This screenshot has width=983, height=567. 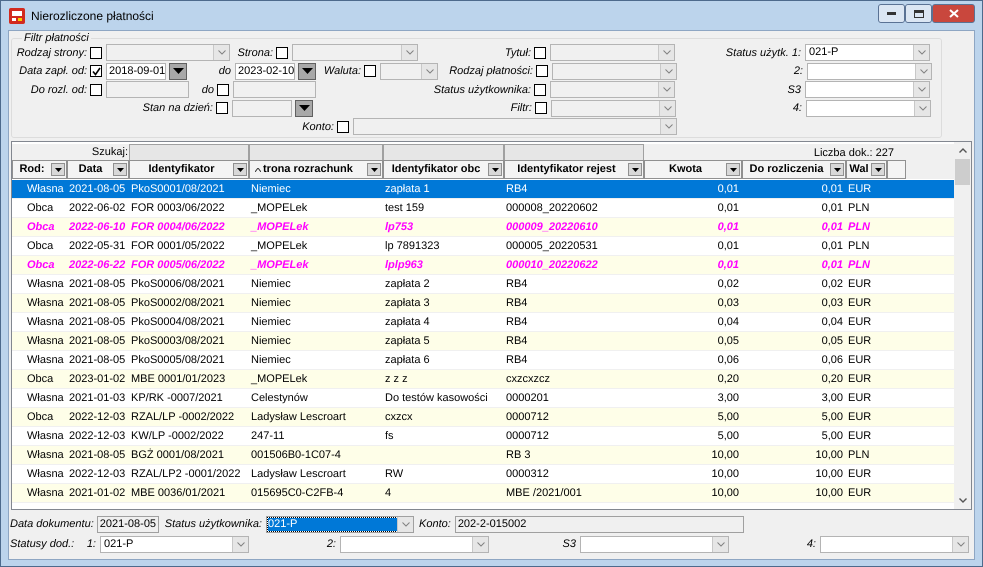 I want to click on table-row: Własna 2021-08-05 BGŻ 0001/08/2021 001506B0-1C07-4 RB 3 10,00 10,00 PLN, so click(x=483, y=455).